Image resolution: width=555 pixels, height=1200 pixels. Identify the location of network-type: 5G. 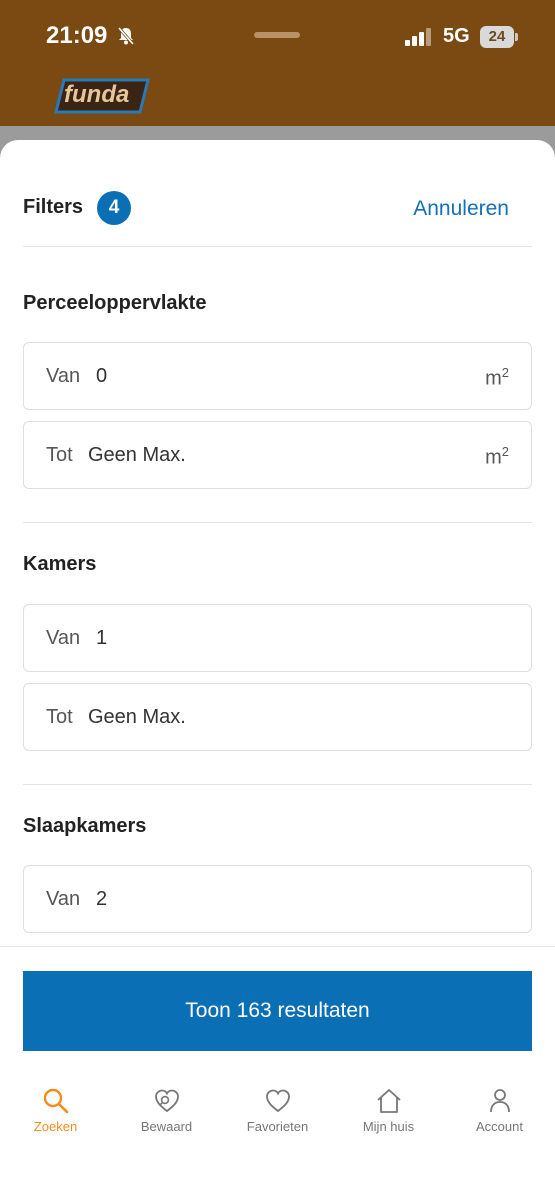
(456, 36).